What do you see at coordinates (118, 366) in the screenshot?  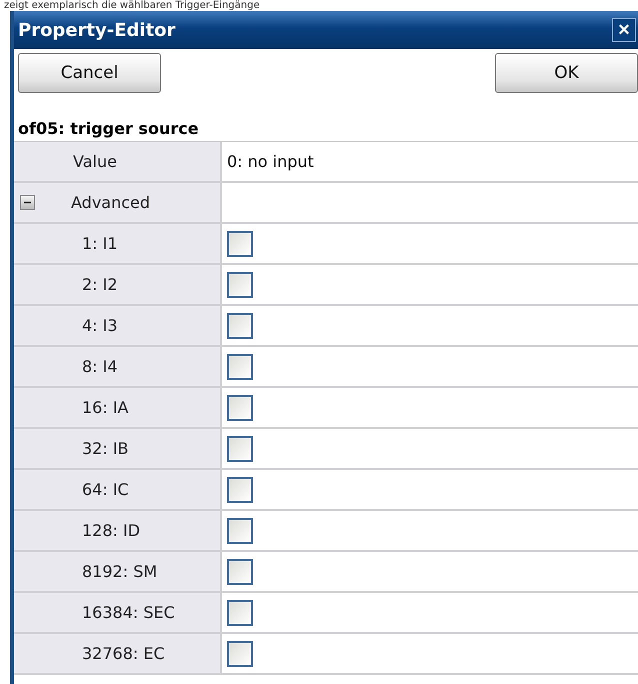 I see `option-label: 8: I4` at bounding box center [118, 366].